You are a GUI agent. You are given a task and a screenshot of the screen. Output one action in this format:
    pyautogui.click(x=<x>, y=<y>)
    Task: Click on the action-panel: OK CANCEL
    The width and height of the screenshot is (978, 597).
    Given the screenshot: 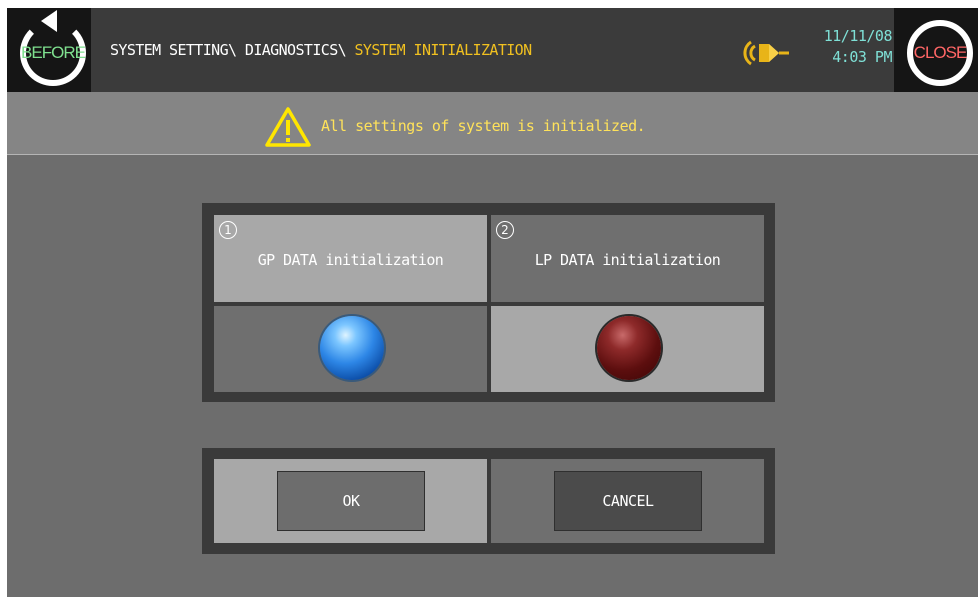 What is the action you would take?
    pyautogui.click(x=488, y=501)
    